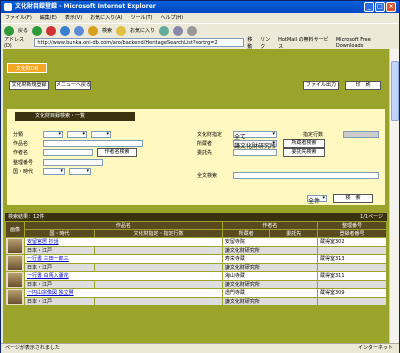 The image size is (400, 353). Describe the element at coordinates (210, 135) in the screenshot. I see `designation-label: 文化財指定` at that location.